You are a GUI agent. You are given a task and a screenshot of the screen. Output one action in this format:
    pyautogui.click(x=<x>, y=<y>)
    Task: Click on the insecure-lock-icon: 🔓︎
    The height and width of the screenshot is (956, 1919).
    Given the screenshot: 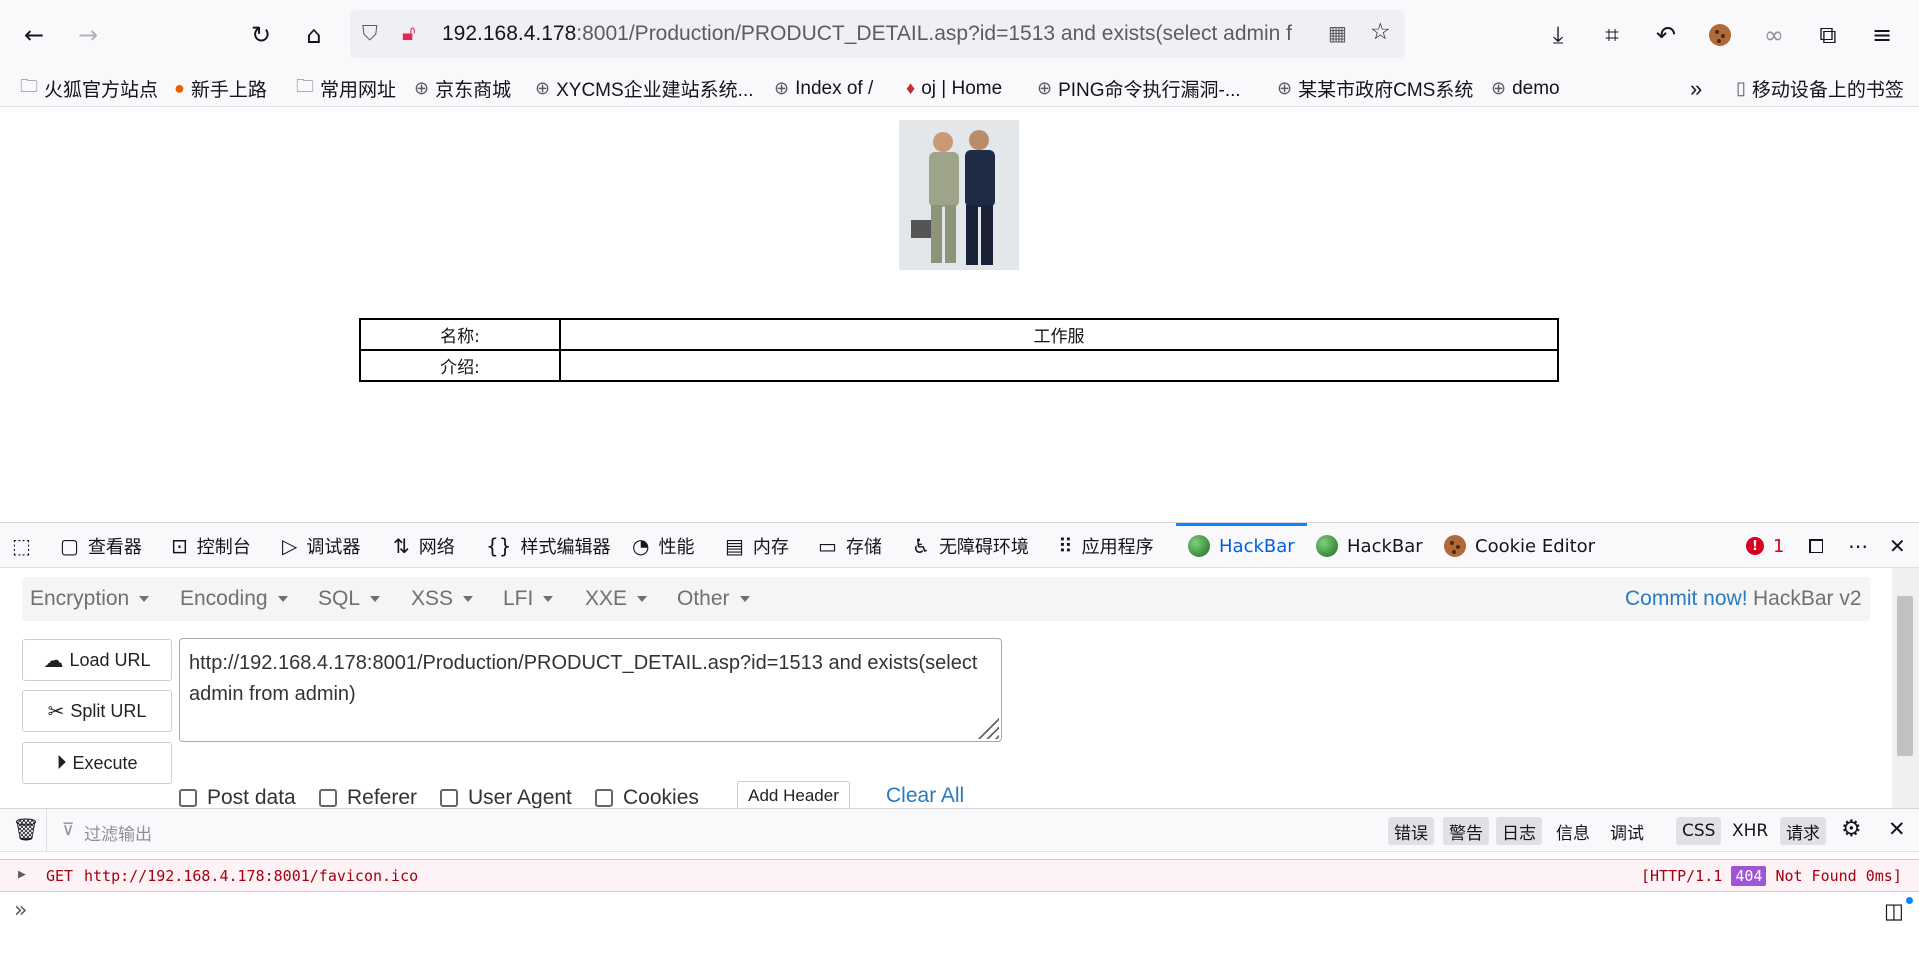 What is the action you would take?
    pyautogui.click(x=409, y=33)
    